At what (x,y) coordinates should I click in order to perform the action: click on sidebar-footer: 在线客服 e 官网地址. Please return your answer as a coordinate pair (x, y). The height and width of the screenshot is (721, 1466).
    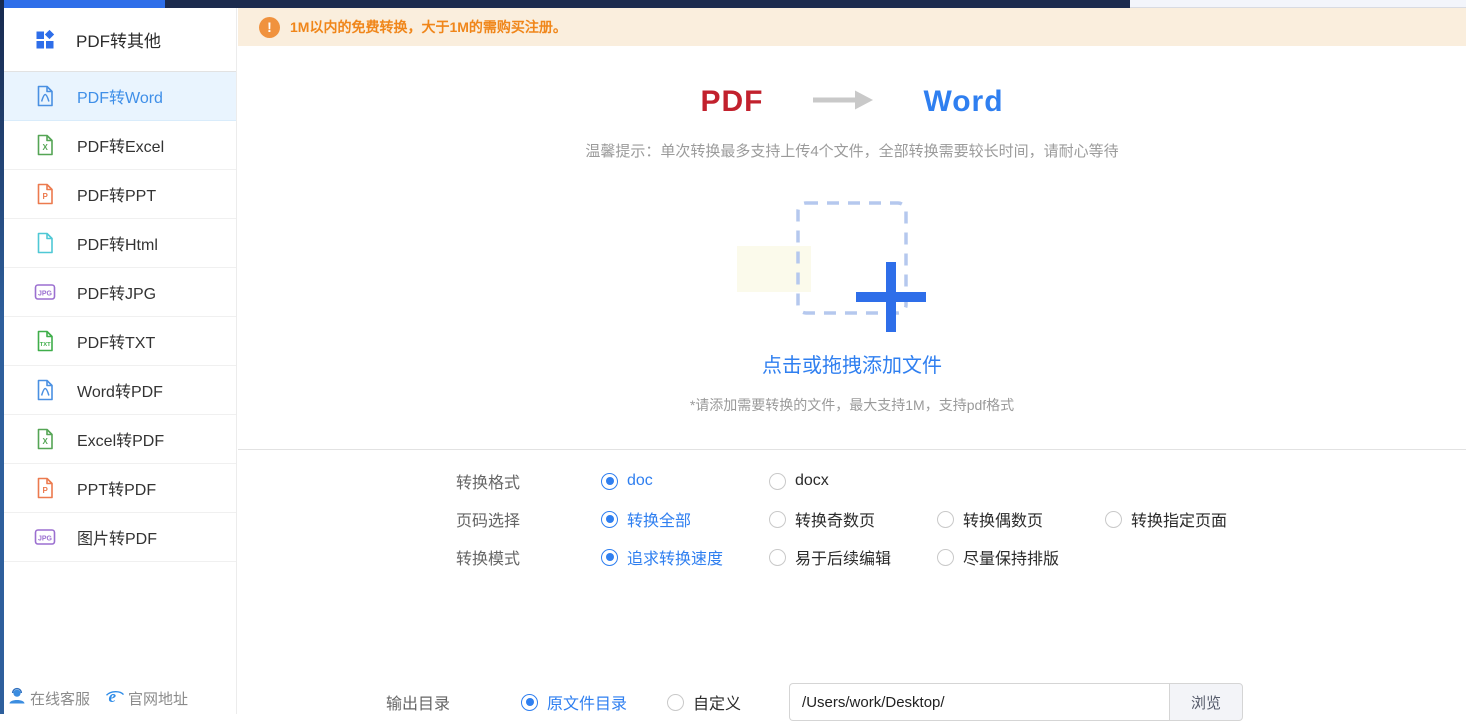
    Looking at the image, I should click on (97, 698).